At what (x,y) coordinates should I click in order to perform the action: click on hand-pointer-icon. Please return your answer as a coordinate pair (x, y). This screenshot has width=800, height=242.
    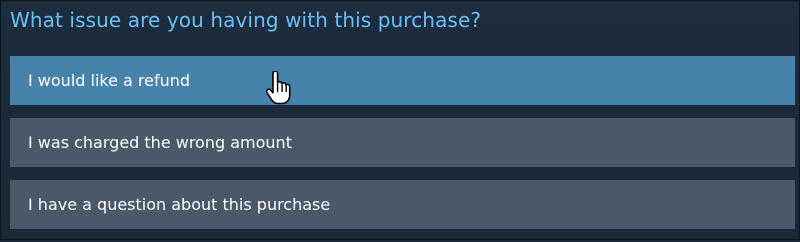
    Looking at the image, I should click on (278, 88).